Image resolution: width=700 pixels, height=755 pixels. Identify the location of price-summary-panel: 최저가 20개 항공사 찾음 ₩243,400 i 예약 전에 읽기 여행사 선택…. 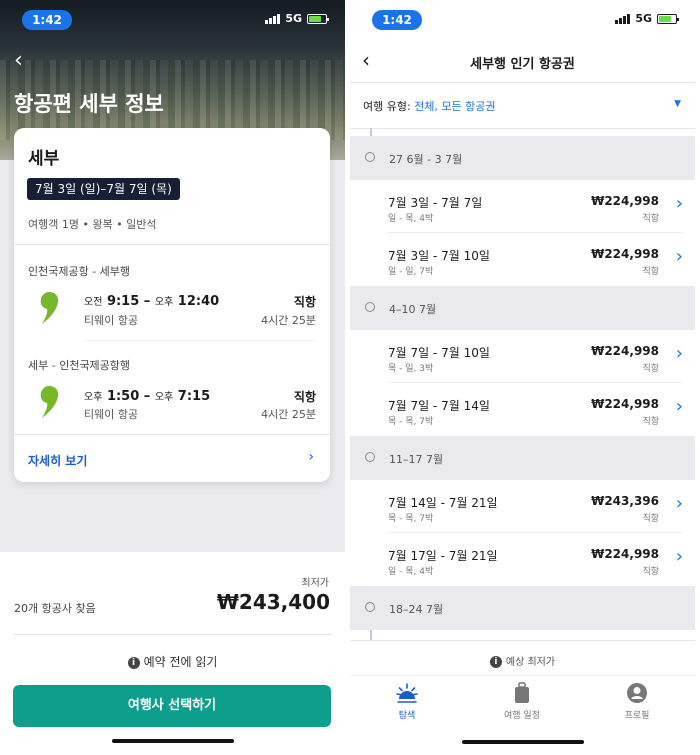
(172, 653).